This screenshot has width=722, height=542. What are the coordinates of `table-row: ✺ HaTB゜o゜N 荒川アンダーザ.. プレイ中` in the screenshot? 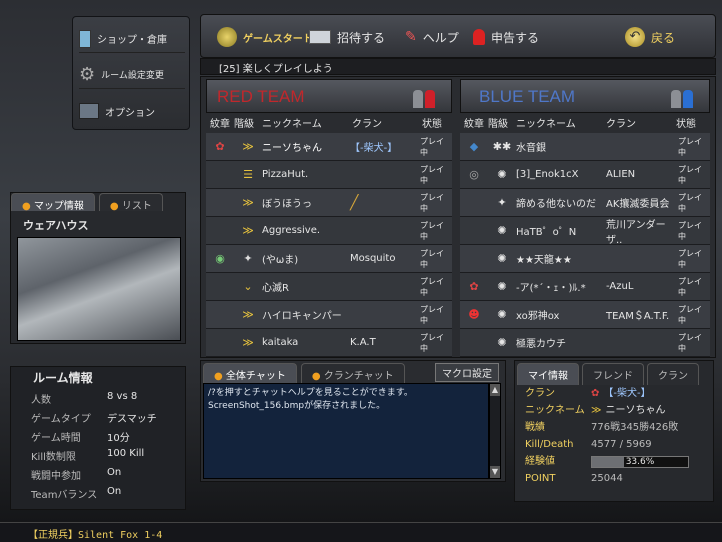 It's located at (585, 231).